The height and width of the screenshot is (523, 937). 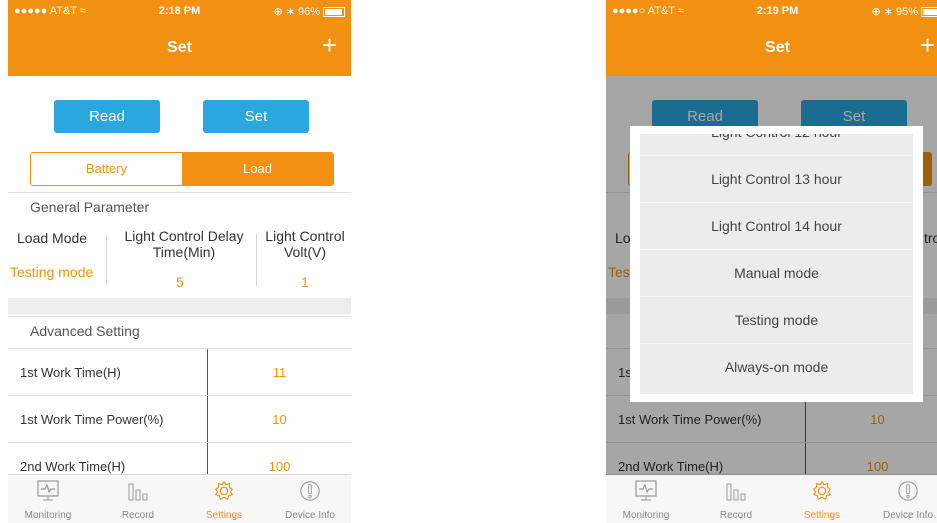 I want to click on control-volt-label-line1: Light Control, so click(x=305, y=236).